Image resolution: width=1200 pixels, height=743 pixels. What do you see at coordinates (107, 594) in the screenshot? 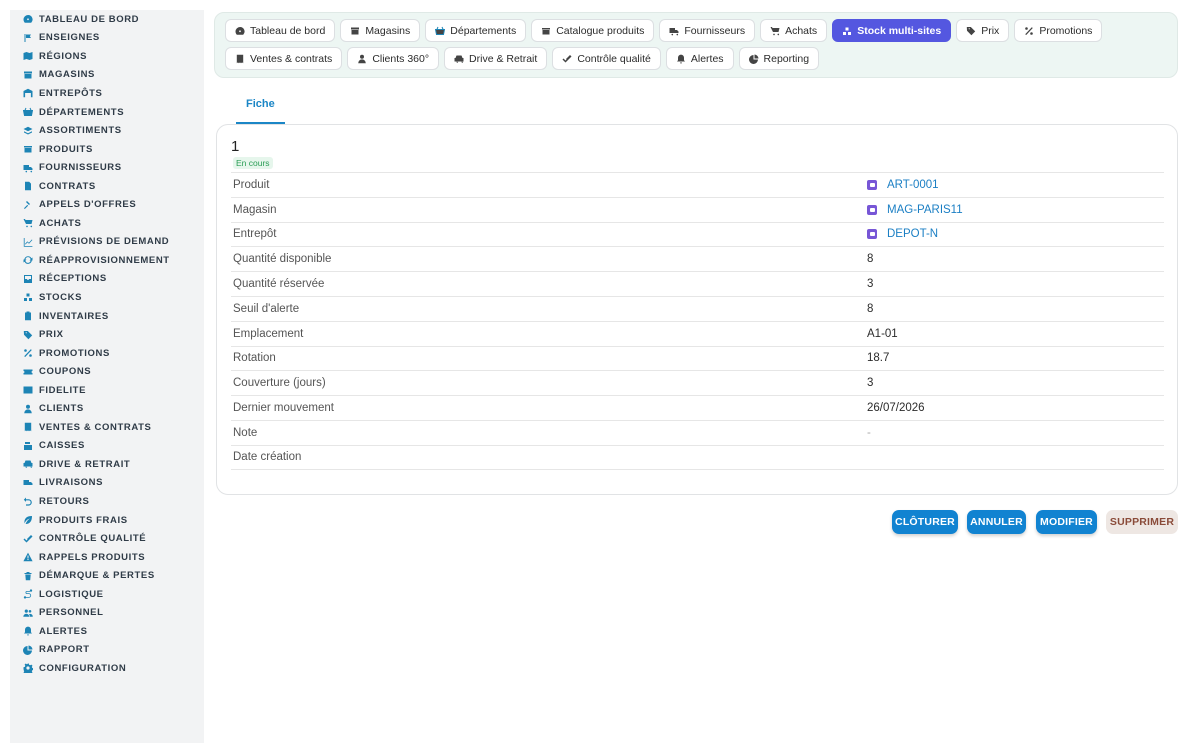
I see `sidebar-item-logistique: LOGISTIQUE` at bounding box center [107, 594].